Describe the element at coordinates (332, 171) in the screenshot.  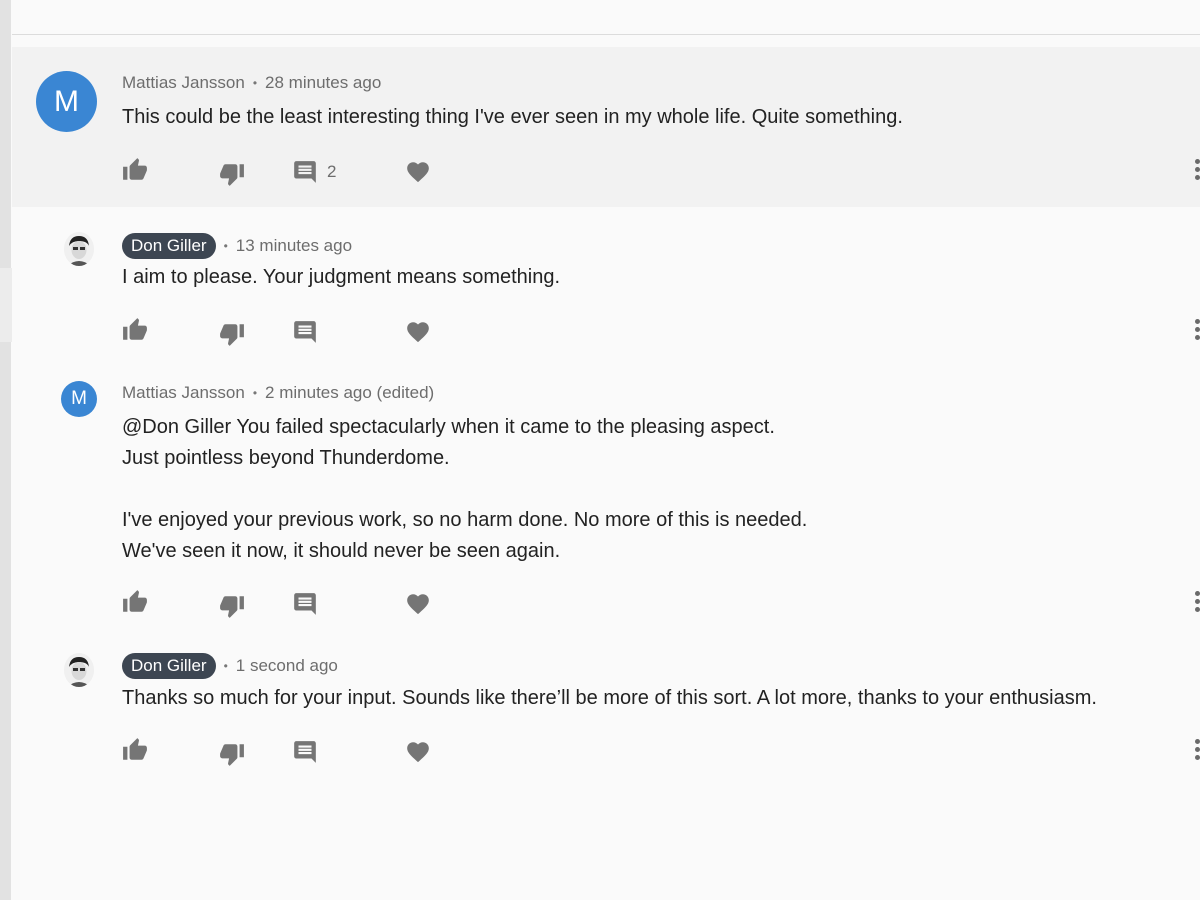
I see `reply-count: 2` at that location.